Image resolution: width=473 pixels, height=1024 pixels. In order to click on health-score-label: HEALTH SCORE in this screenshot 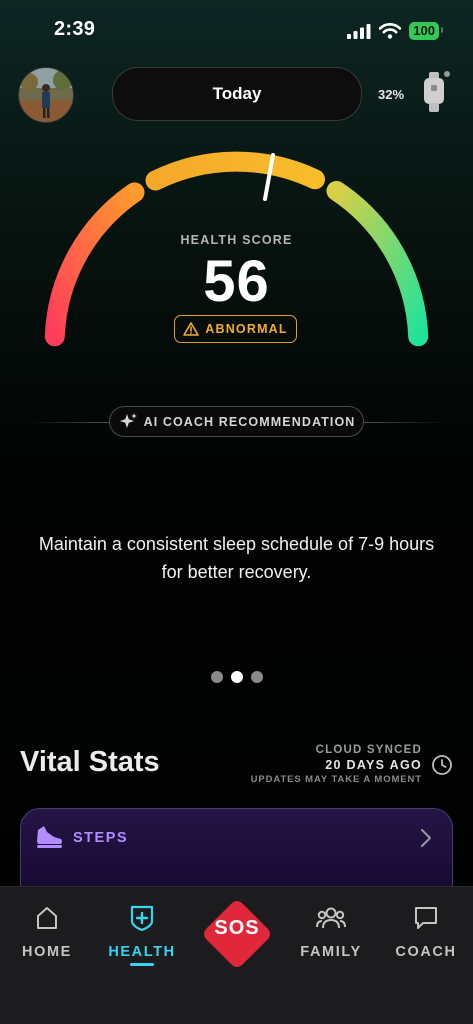, I will do `click(236, 240)`.